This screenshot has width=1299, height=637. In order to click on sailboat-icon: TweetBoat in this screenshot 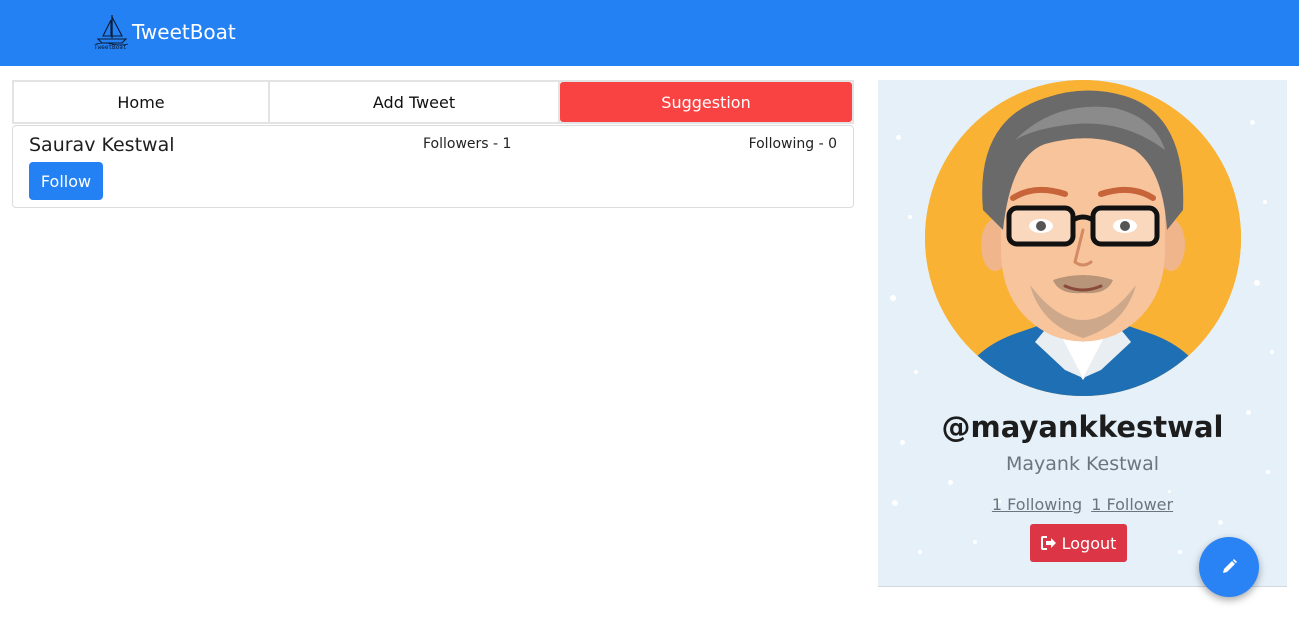, I will do `click(112, 33)`.